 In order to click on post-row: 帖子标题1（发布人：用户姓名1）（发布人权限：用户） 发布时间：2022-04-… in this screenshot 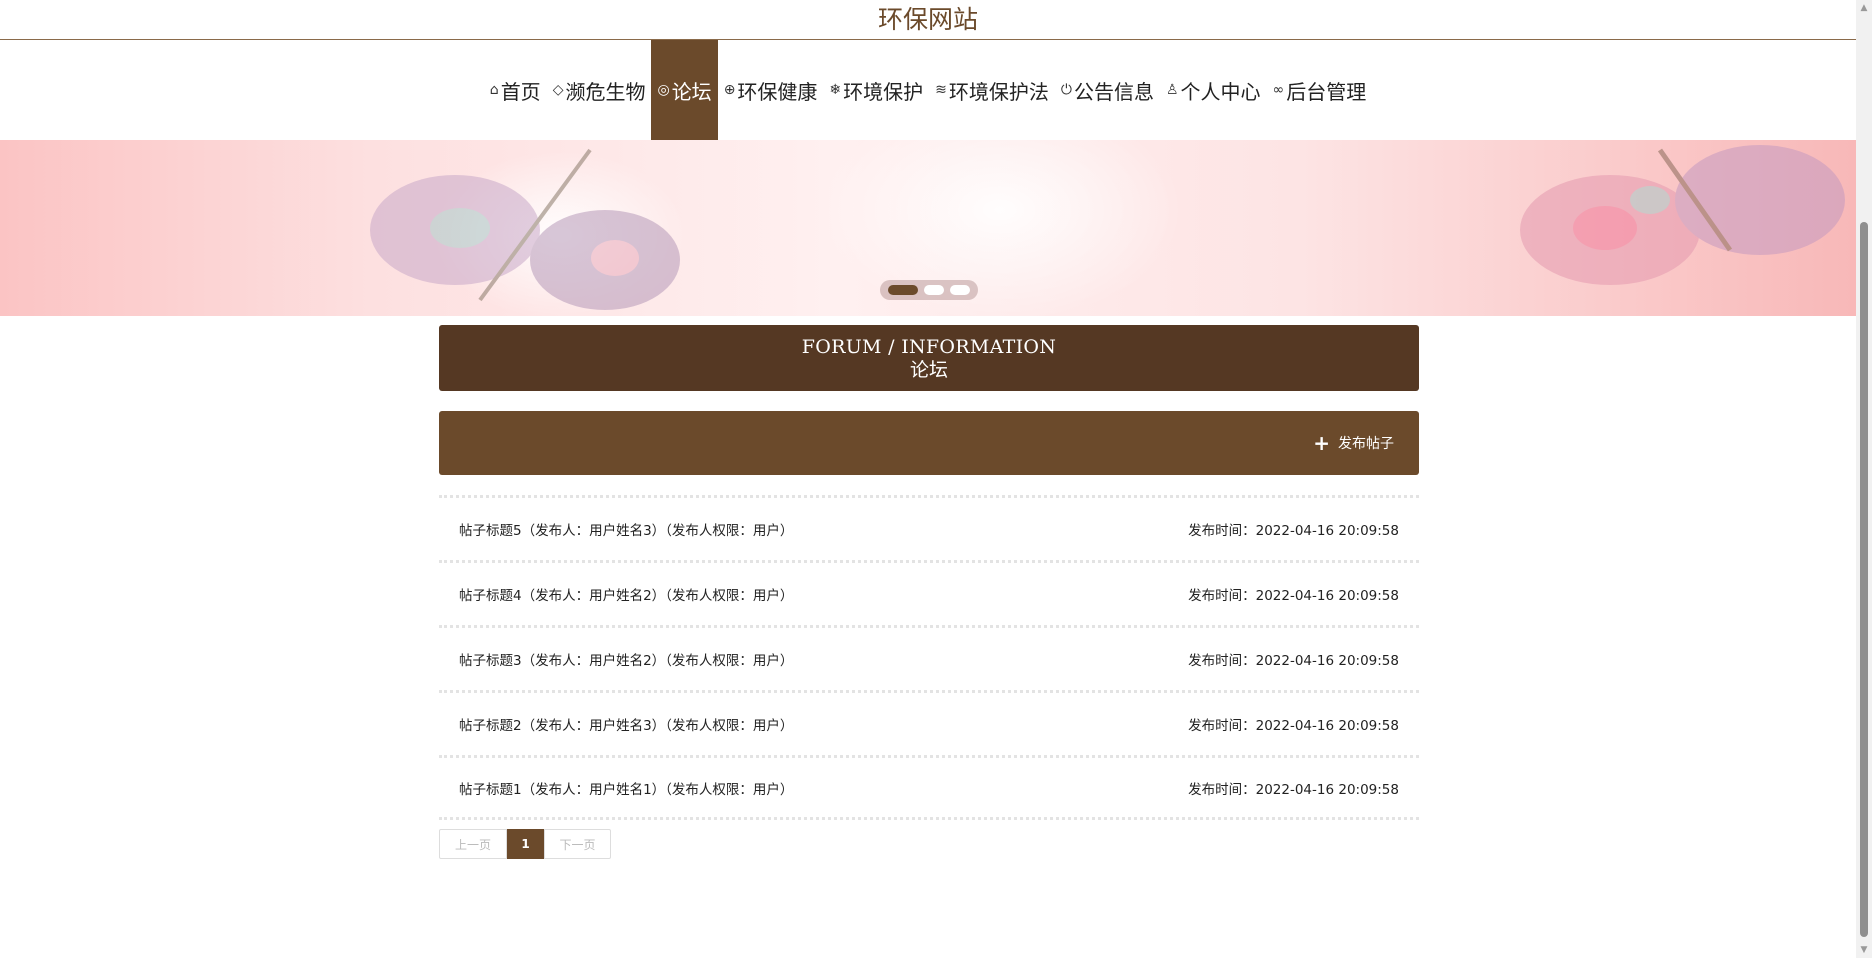, I will do `click(929, 787)`.